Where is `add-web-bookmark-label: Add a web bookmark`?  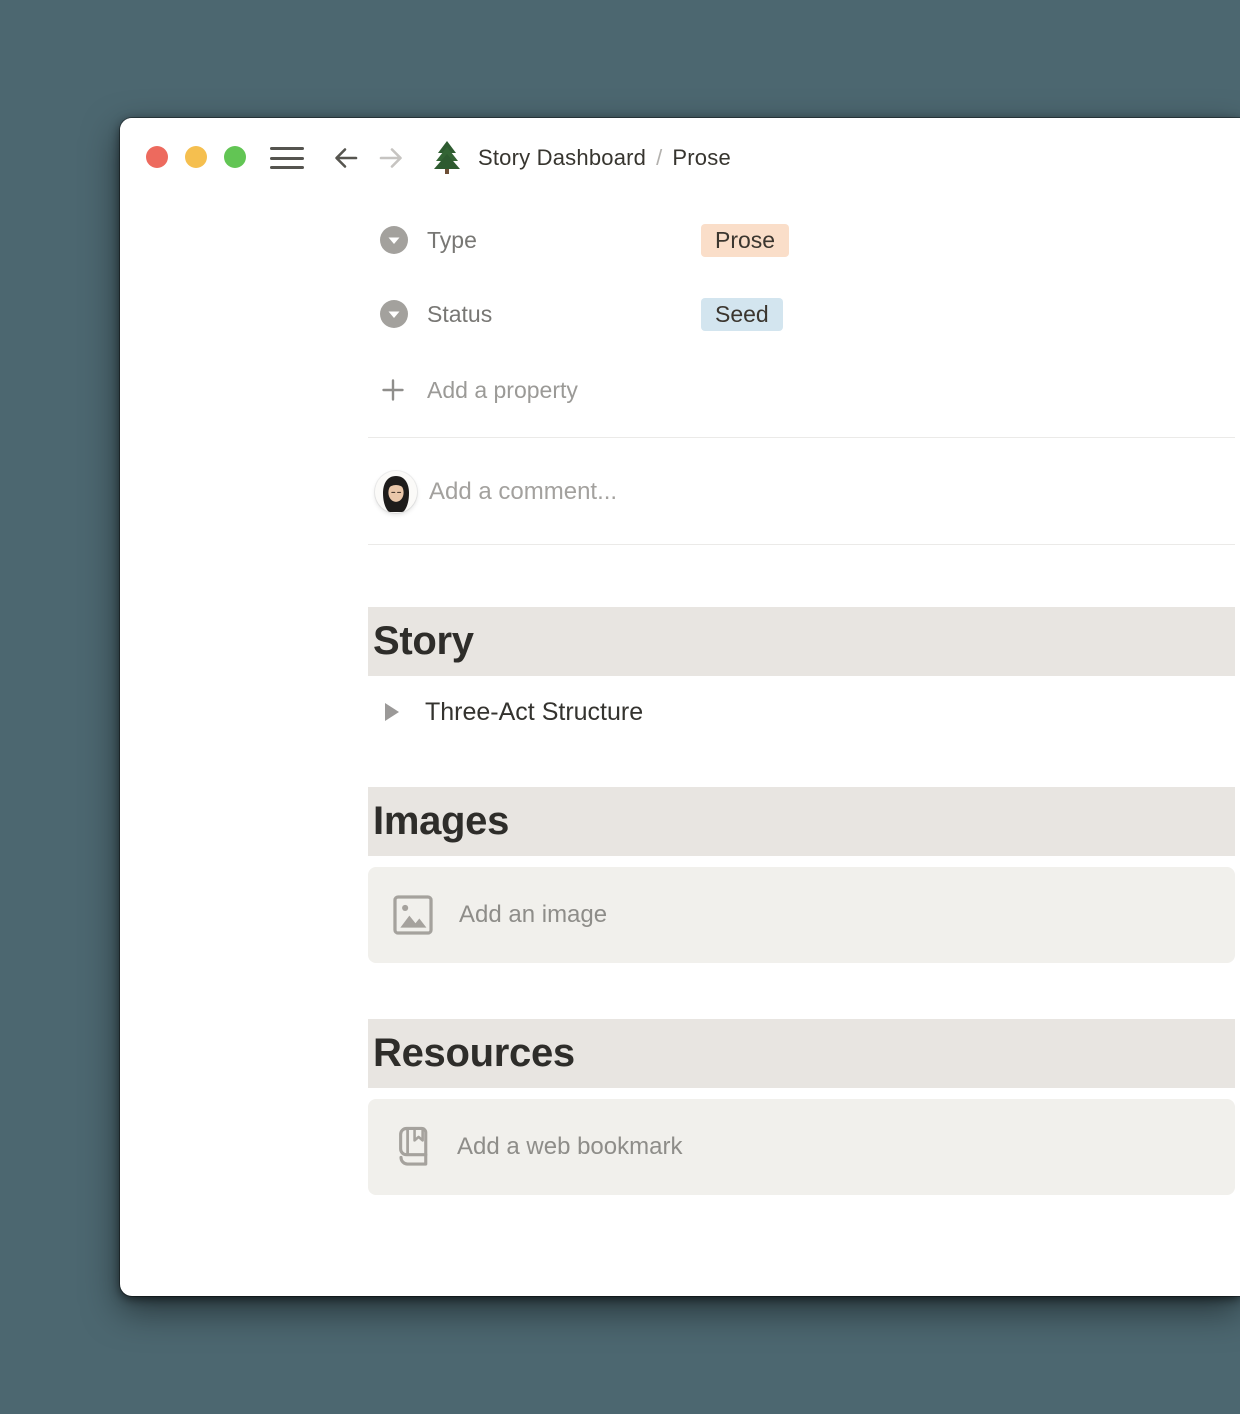
add-web-bookmark-label: Add a web bookmark is located at coordinates (570, 1146).